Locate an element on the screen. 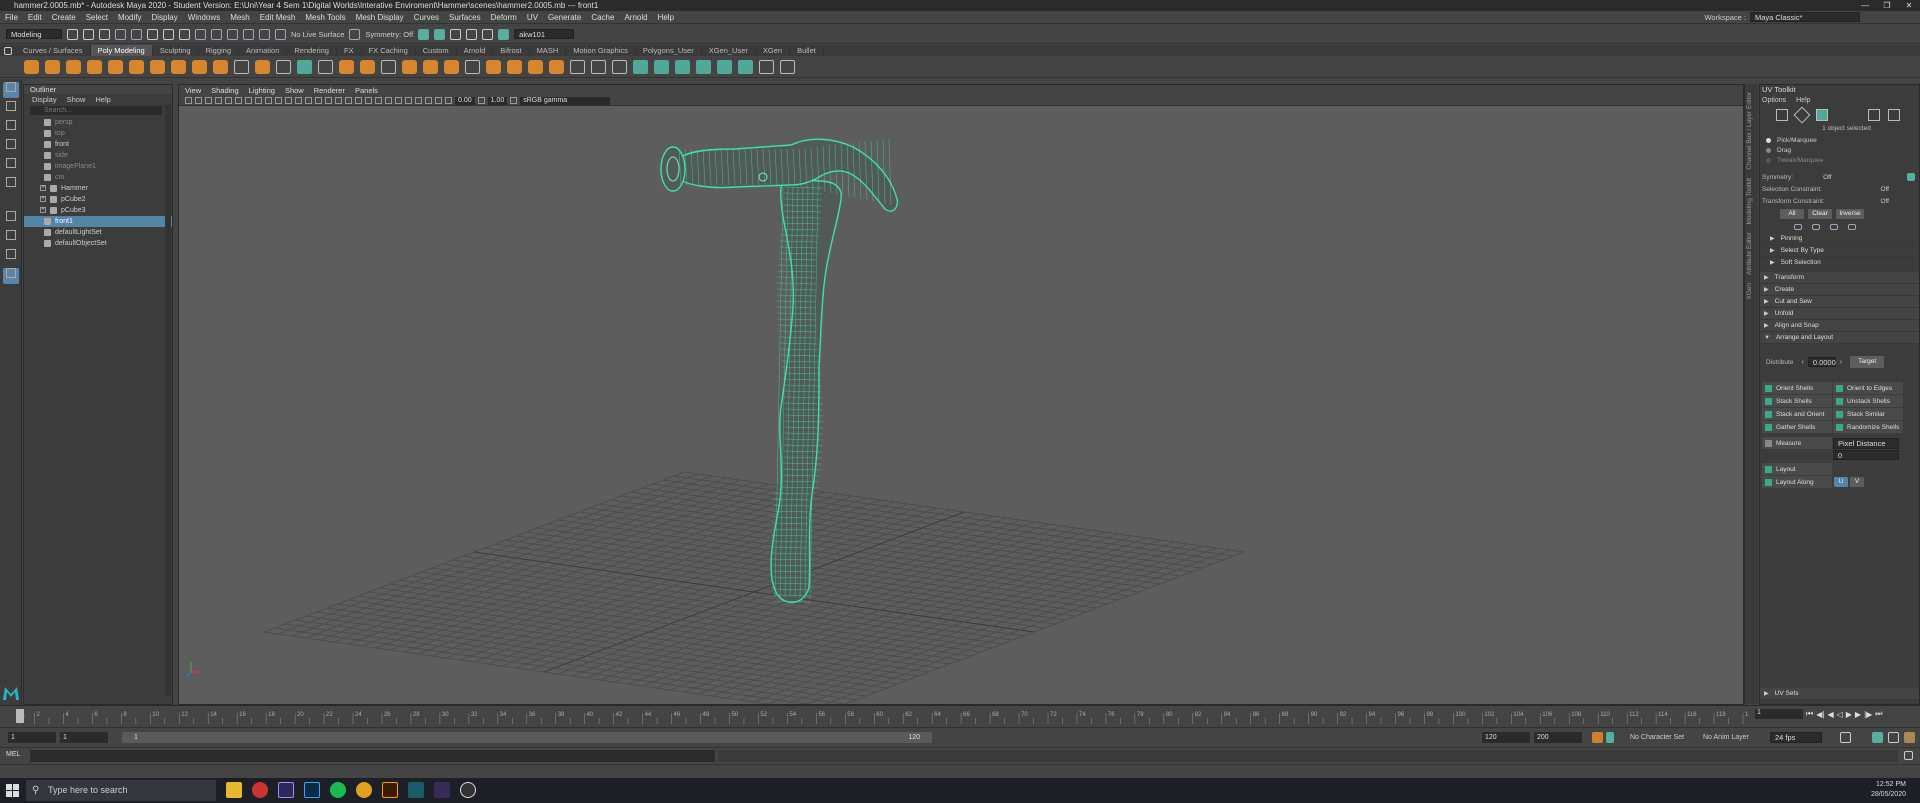 The width and height of the screenshot is (1920, 803). outliner-item-side: side is located at coordinates (98, 155).